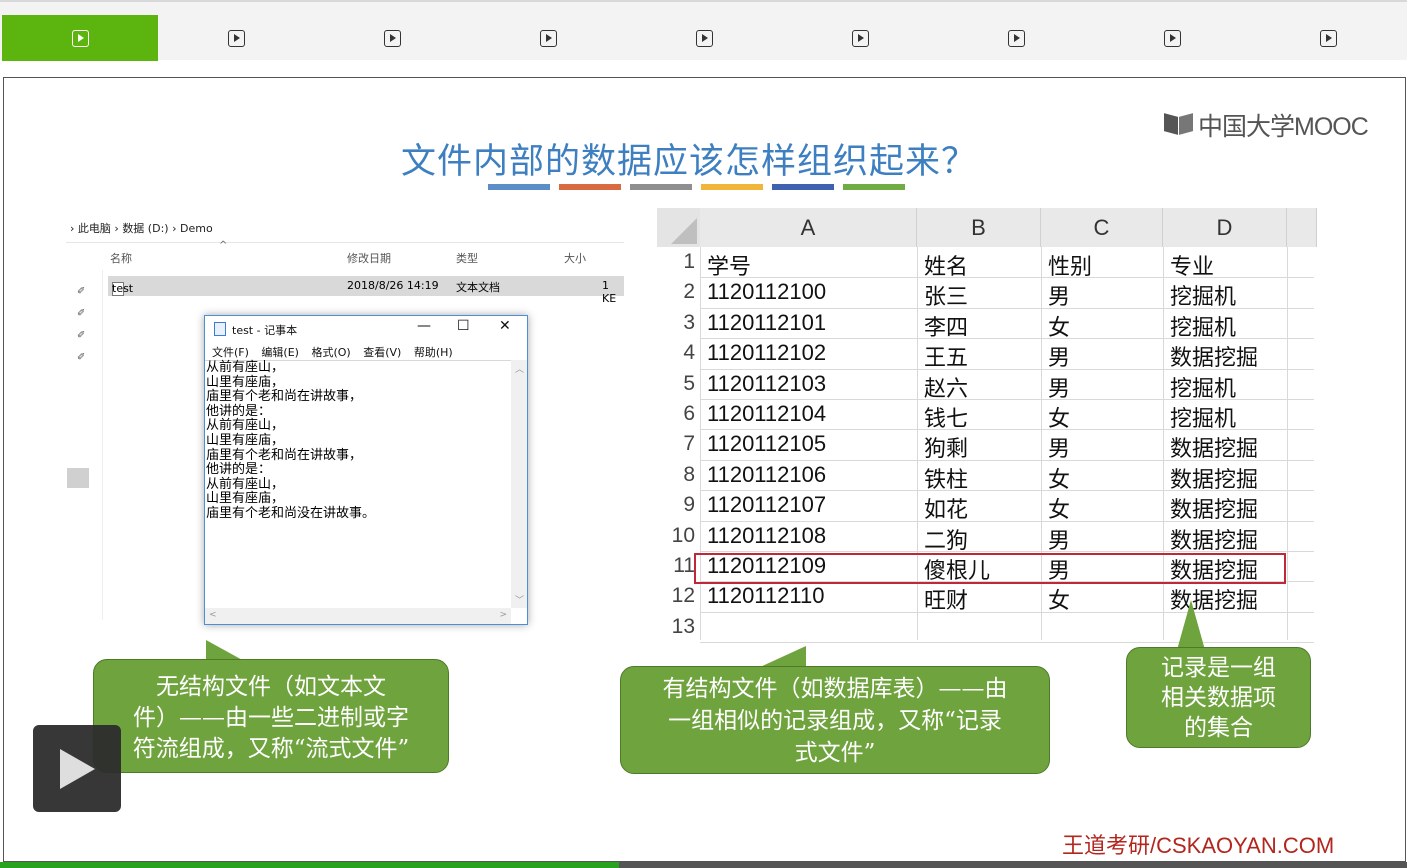  What do you see at coordinates (678, 627) in the screenshot?
I see `row-number: 13` at bounding box center [678, 627].